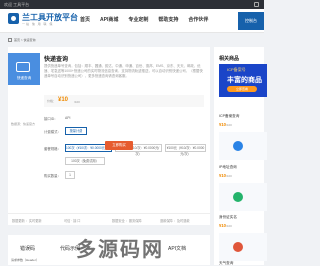  I want to click on related-item-name: ICP备案查询, so click(229, 116).